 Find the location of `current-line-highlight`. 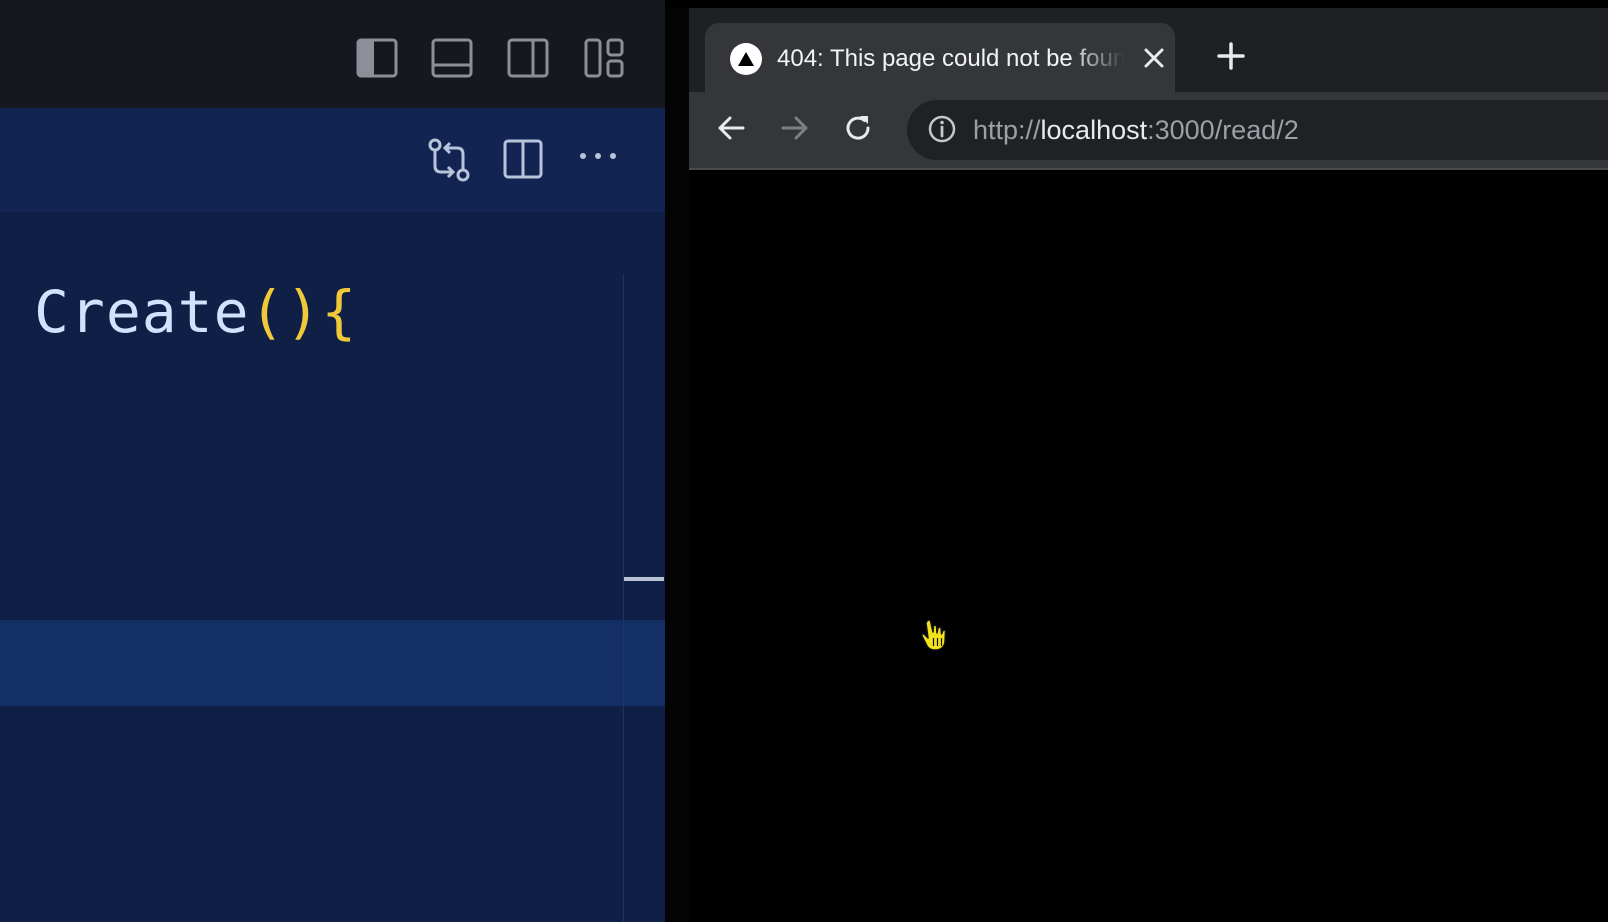

current-line-highlight is located at coordinates (332, 663).